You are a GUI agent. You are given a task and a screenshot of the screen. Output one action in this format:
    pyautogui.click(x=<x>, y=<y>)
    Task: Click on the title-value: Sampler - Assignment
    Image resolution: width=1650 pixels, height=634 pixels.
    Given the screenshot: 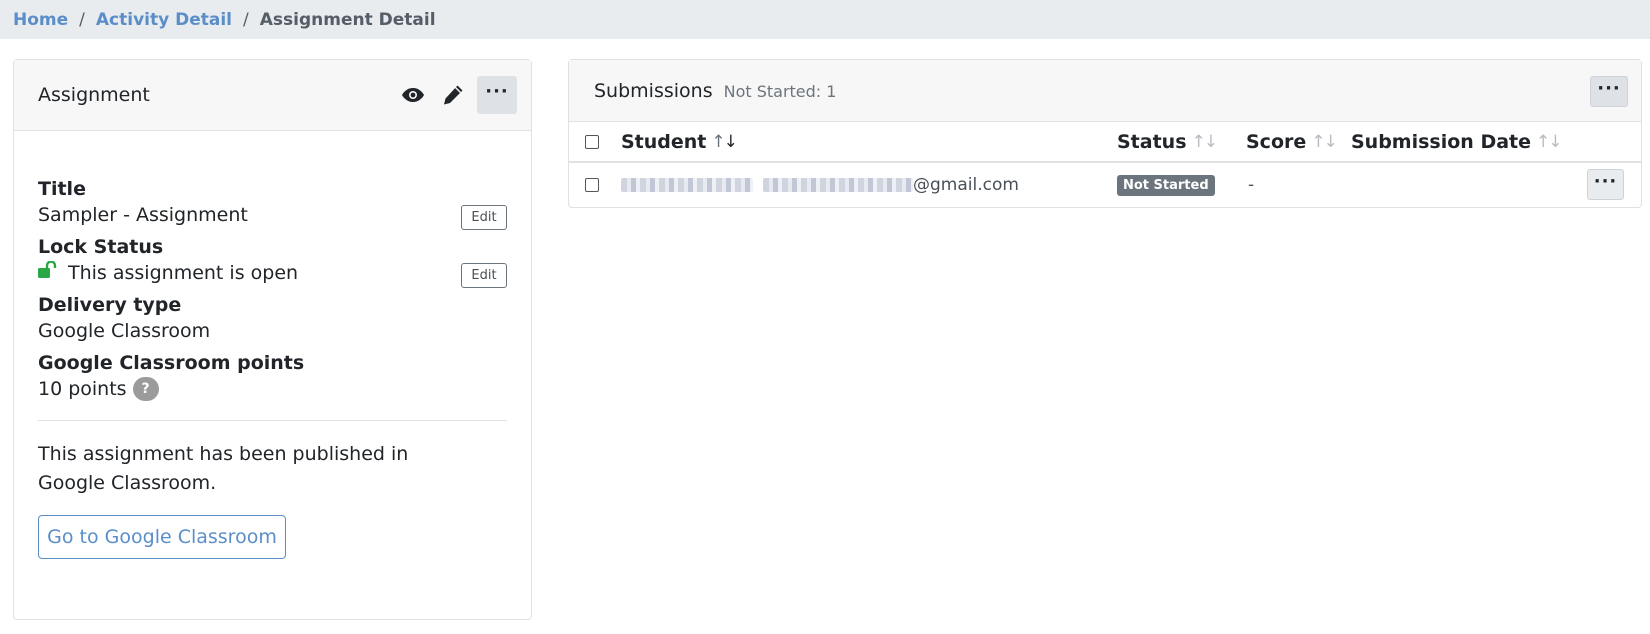 What is the action you would take?
    pyautogui.click(x=143, y=215)
    